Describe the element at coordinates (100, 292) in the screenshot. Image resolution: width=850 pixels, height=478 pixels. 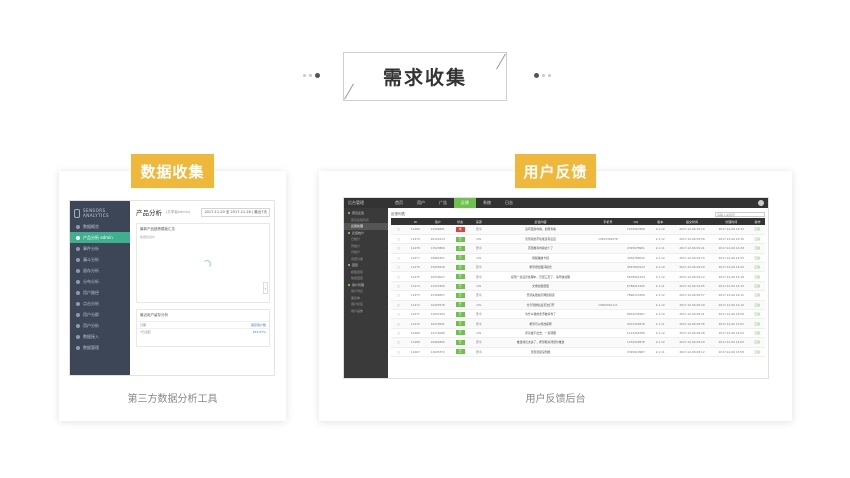
I see `sidebar-item: 用户路径` at that location.